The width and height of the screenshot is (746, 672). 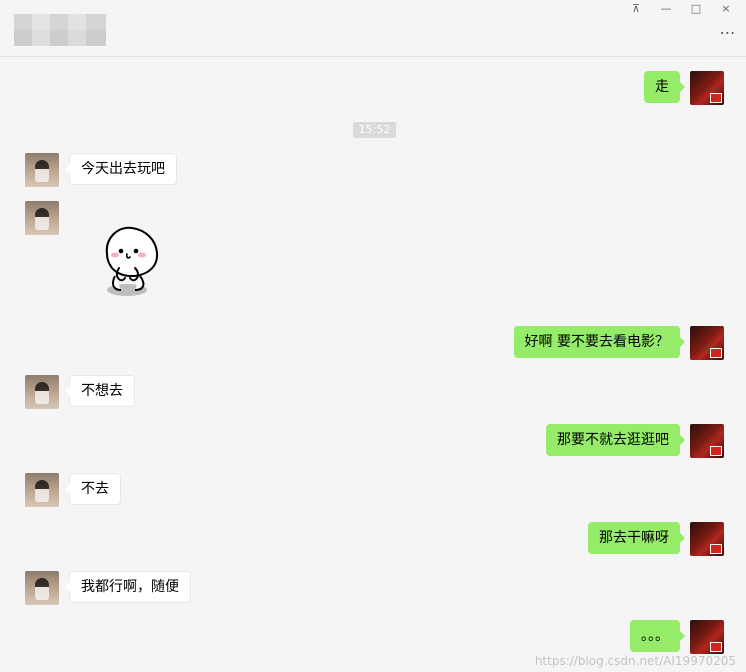 I want to click on friend-message-bubble: 今天出去玩吧, so click(x=121, y=169).